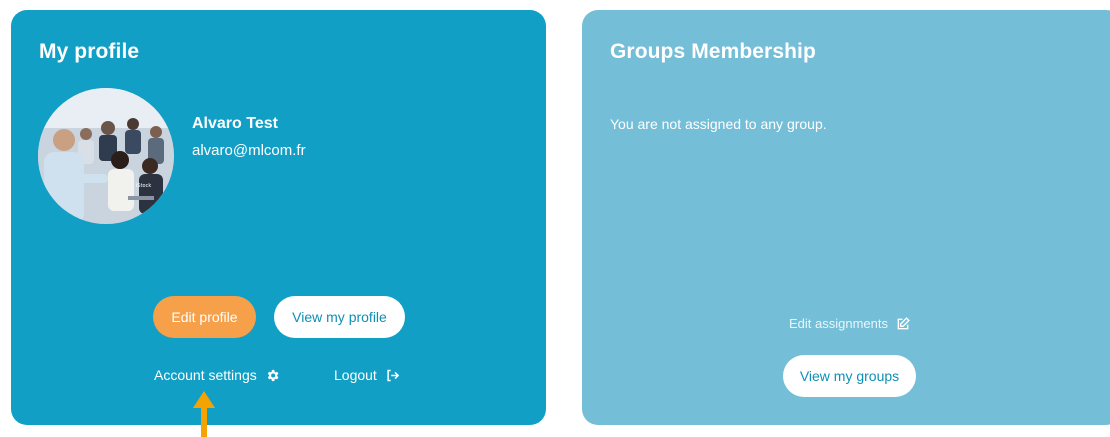  What do you see at coordinates (204, 414) in the screenshot?
I see `annotation-arrow-icon` at bounding box center [204, 414].